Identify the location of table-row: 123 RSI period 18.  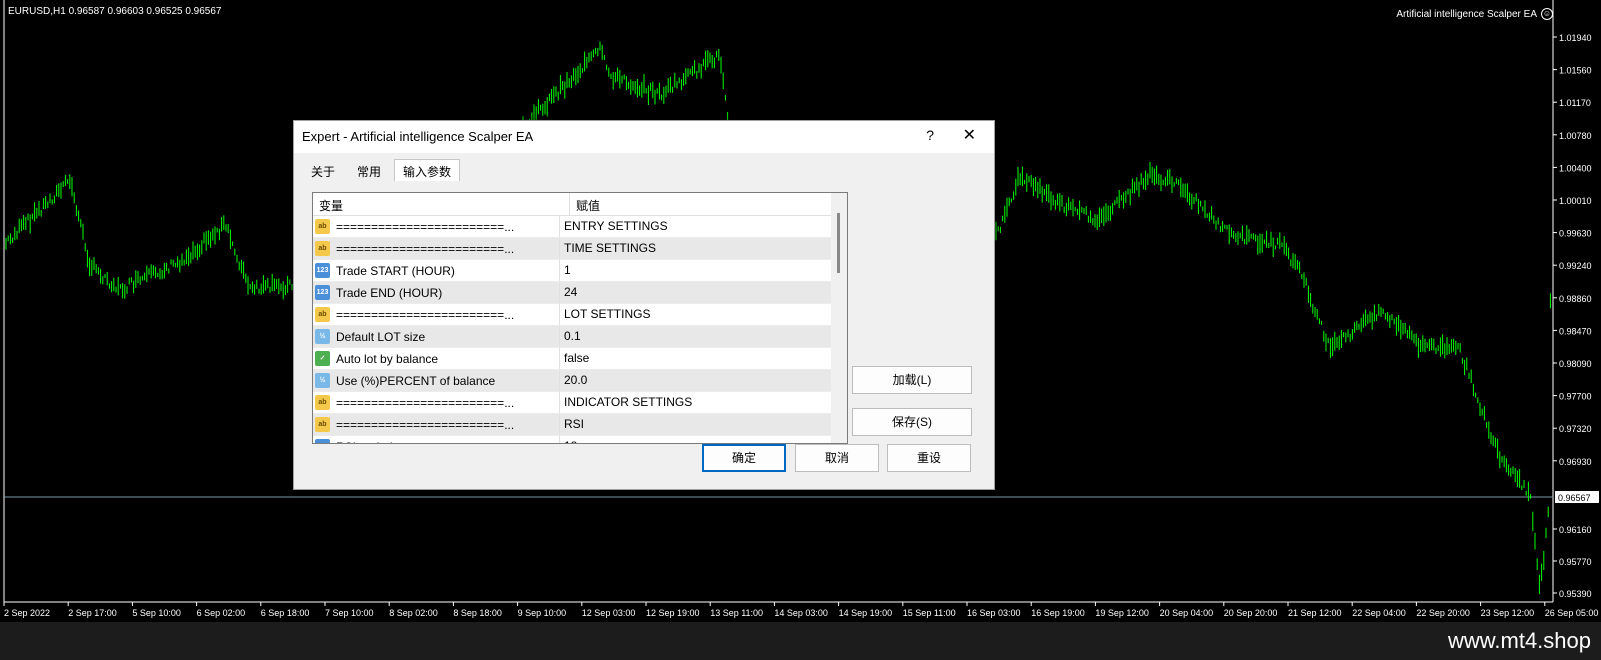
(580, 440).